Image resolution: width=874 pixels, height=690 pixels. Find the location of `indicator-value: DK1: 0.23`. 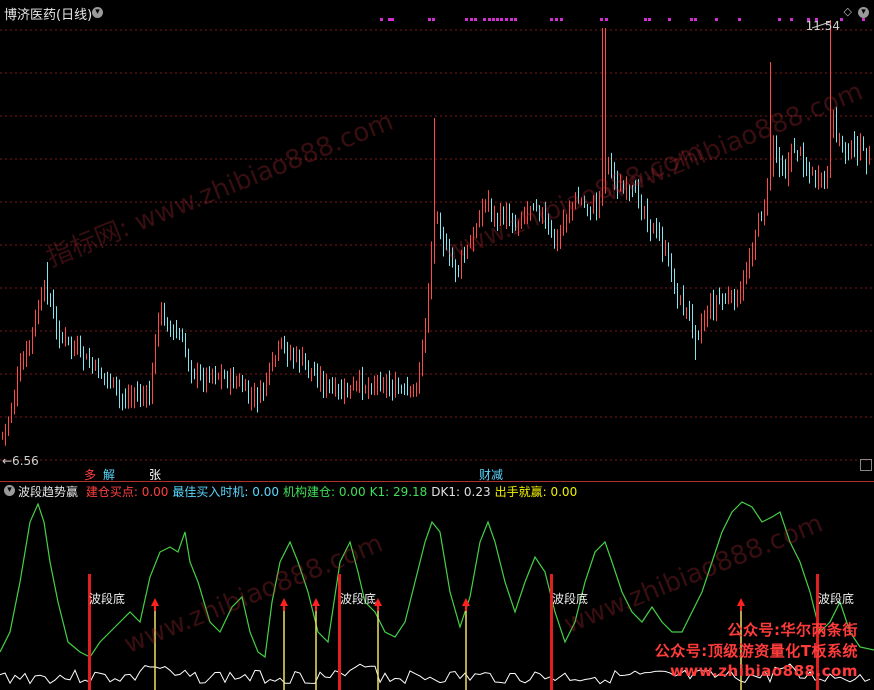

indicator-value: DK1: 0.23 is located at coordinates (461, 492).